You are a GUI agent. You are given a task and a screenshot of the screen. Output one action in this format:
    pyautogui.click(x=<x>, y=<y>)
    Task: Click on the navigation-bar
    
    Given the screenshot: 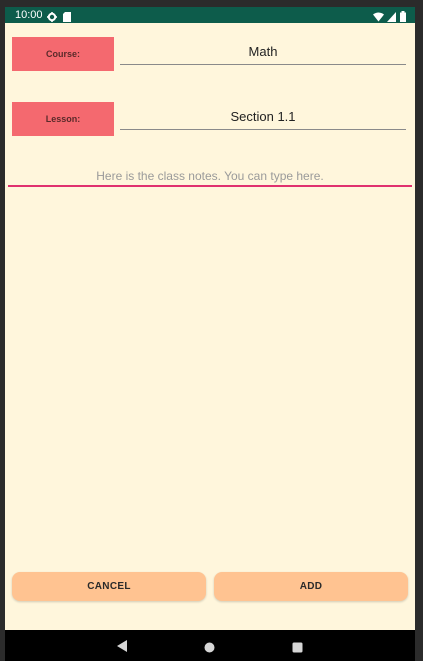 What is the action you would take?
    pyautogui.click(x=210, y=645)
    